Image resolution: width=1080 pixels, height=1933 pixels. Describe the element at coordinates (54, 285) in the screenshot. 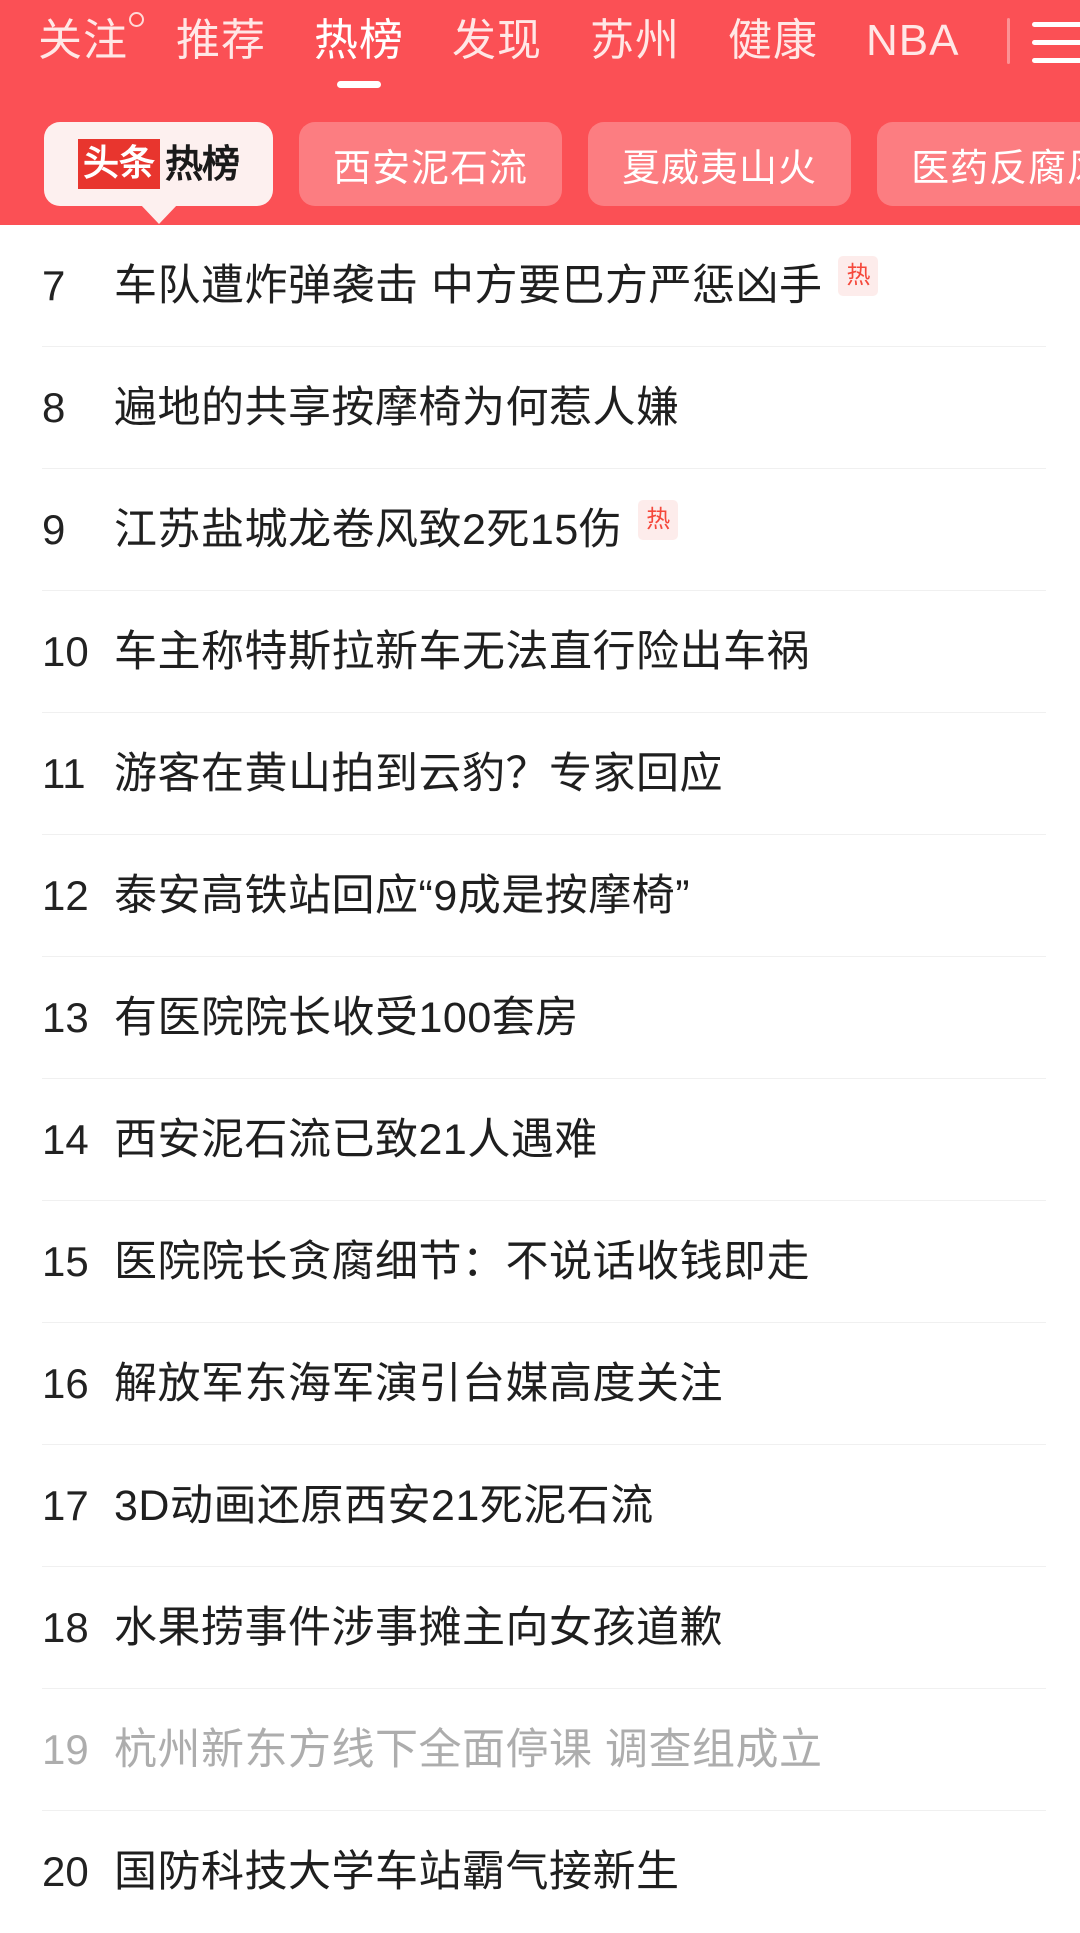

I see `item-rank: 7` at that location.